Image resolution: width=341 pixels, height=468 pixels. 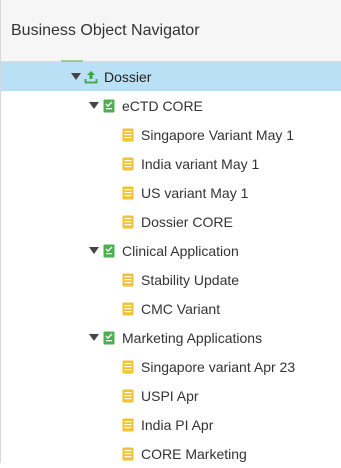 I want to click on tree-leaf-us-variant-may-1: US variant May 1, so click(x=171, y=192).